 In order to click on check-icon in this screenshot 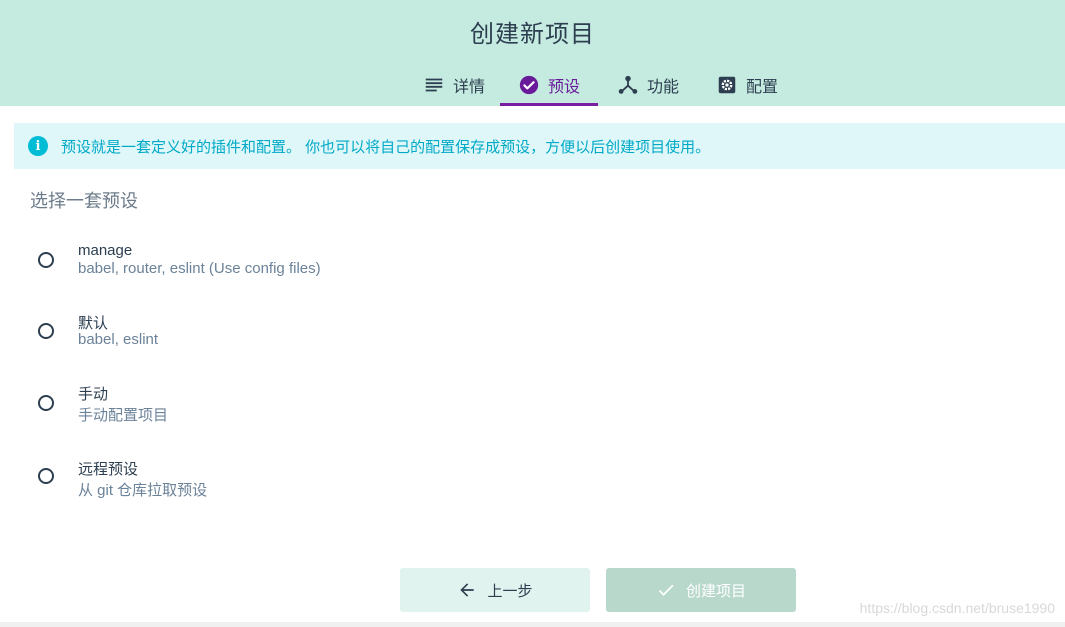, I will do `click(666, 590)`.